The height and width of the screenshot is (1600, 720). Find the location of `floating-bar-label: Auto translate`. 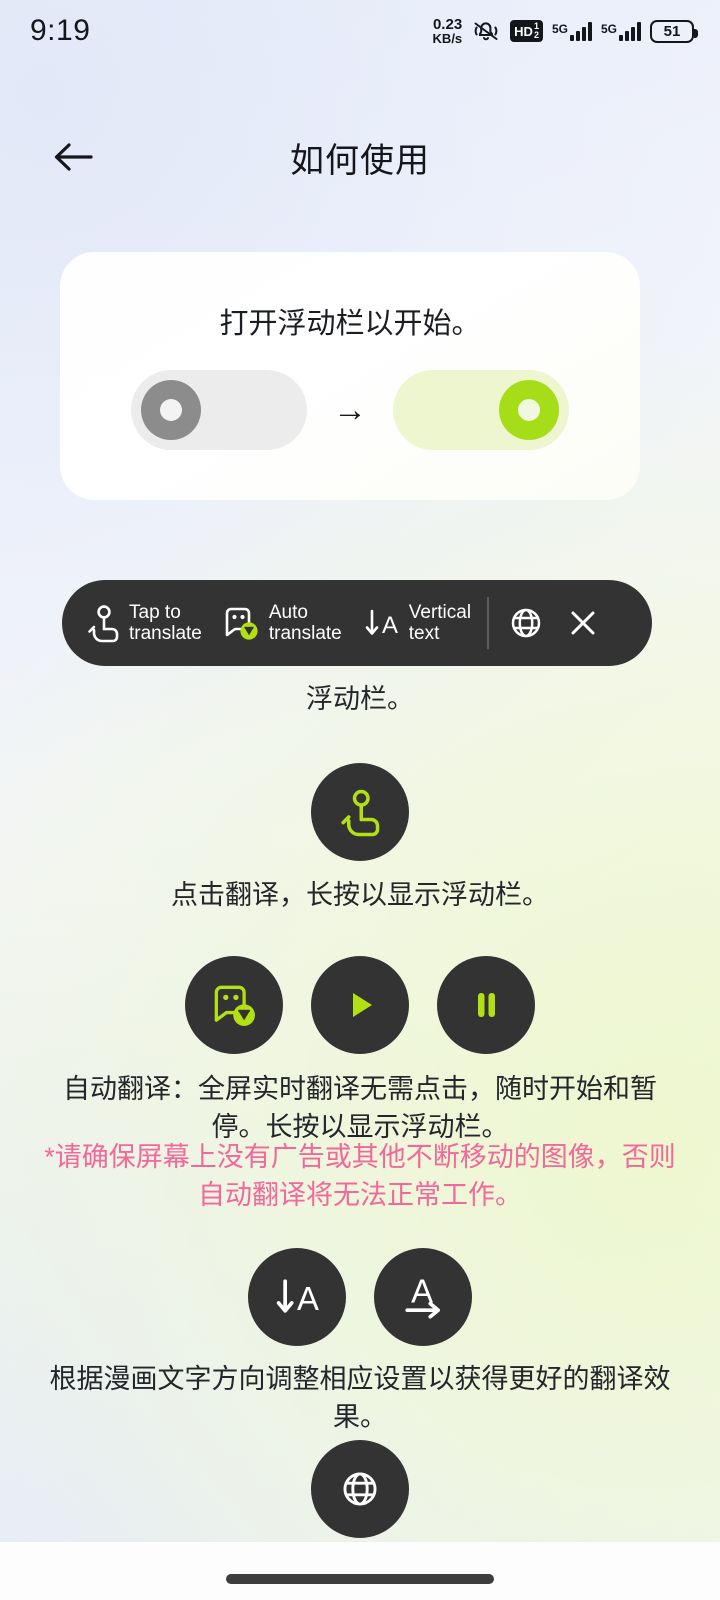

floating-bar-label: Auto translate is located at coordinates (305, 623).